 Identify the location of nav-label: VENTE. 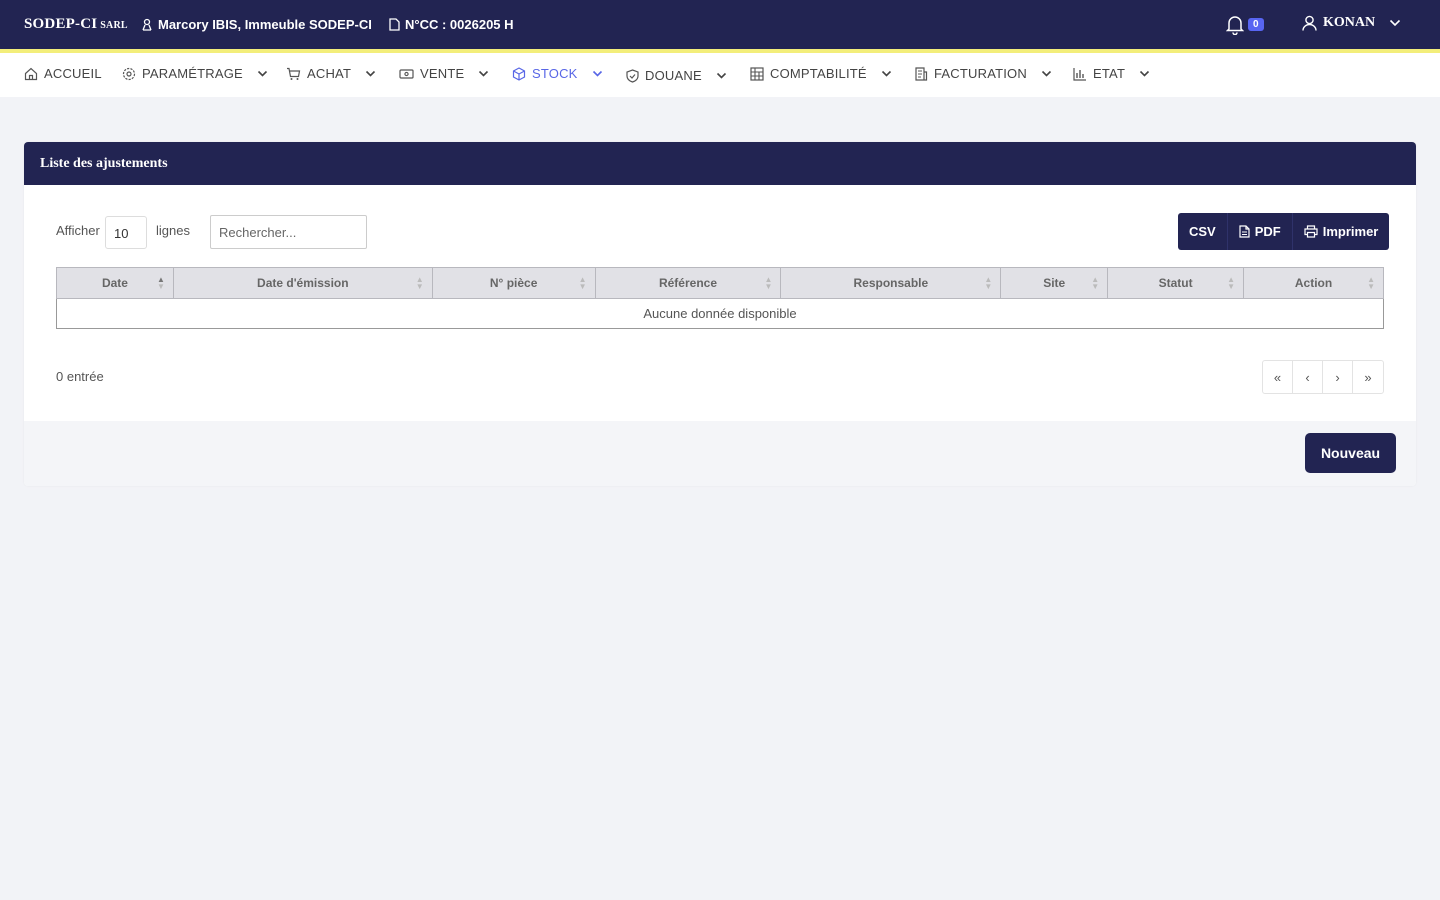
(442, 73).